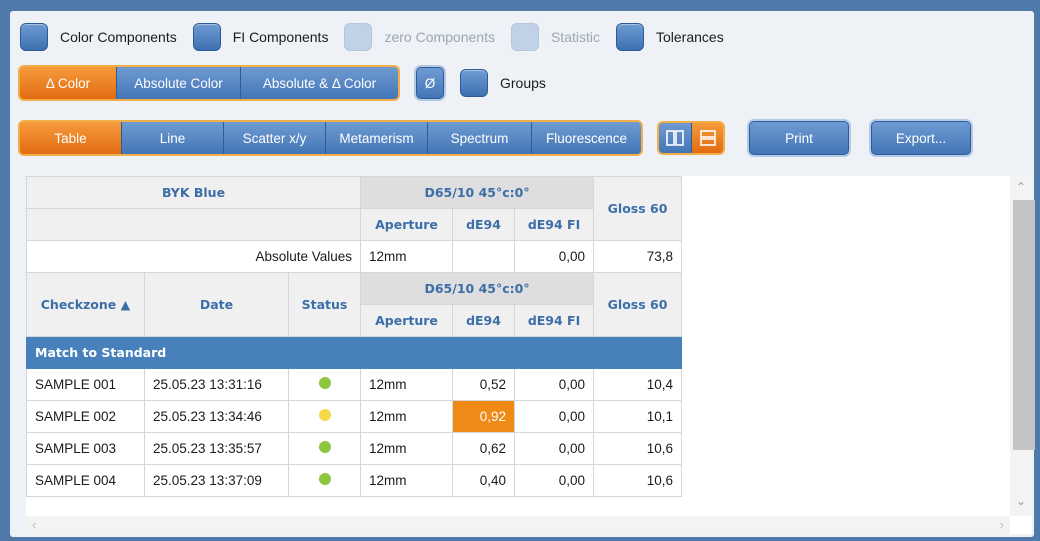 Image resolution: width=1040 pixels, height=541 pixels. What do you see at coordinates (1021, 187) in the screenshot?
I see `scroll-up-icon: ⌃` at bounding box center [1021, 187].